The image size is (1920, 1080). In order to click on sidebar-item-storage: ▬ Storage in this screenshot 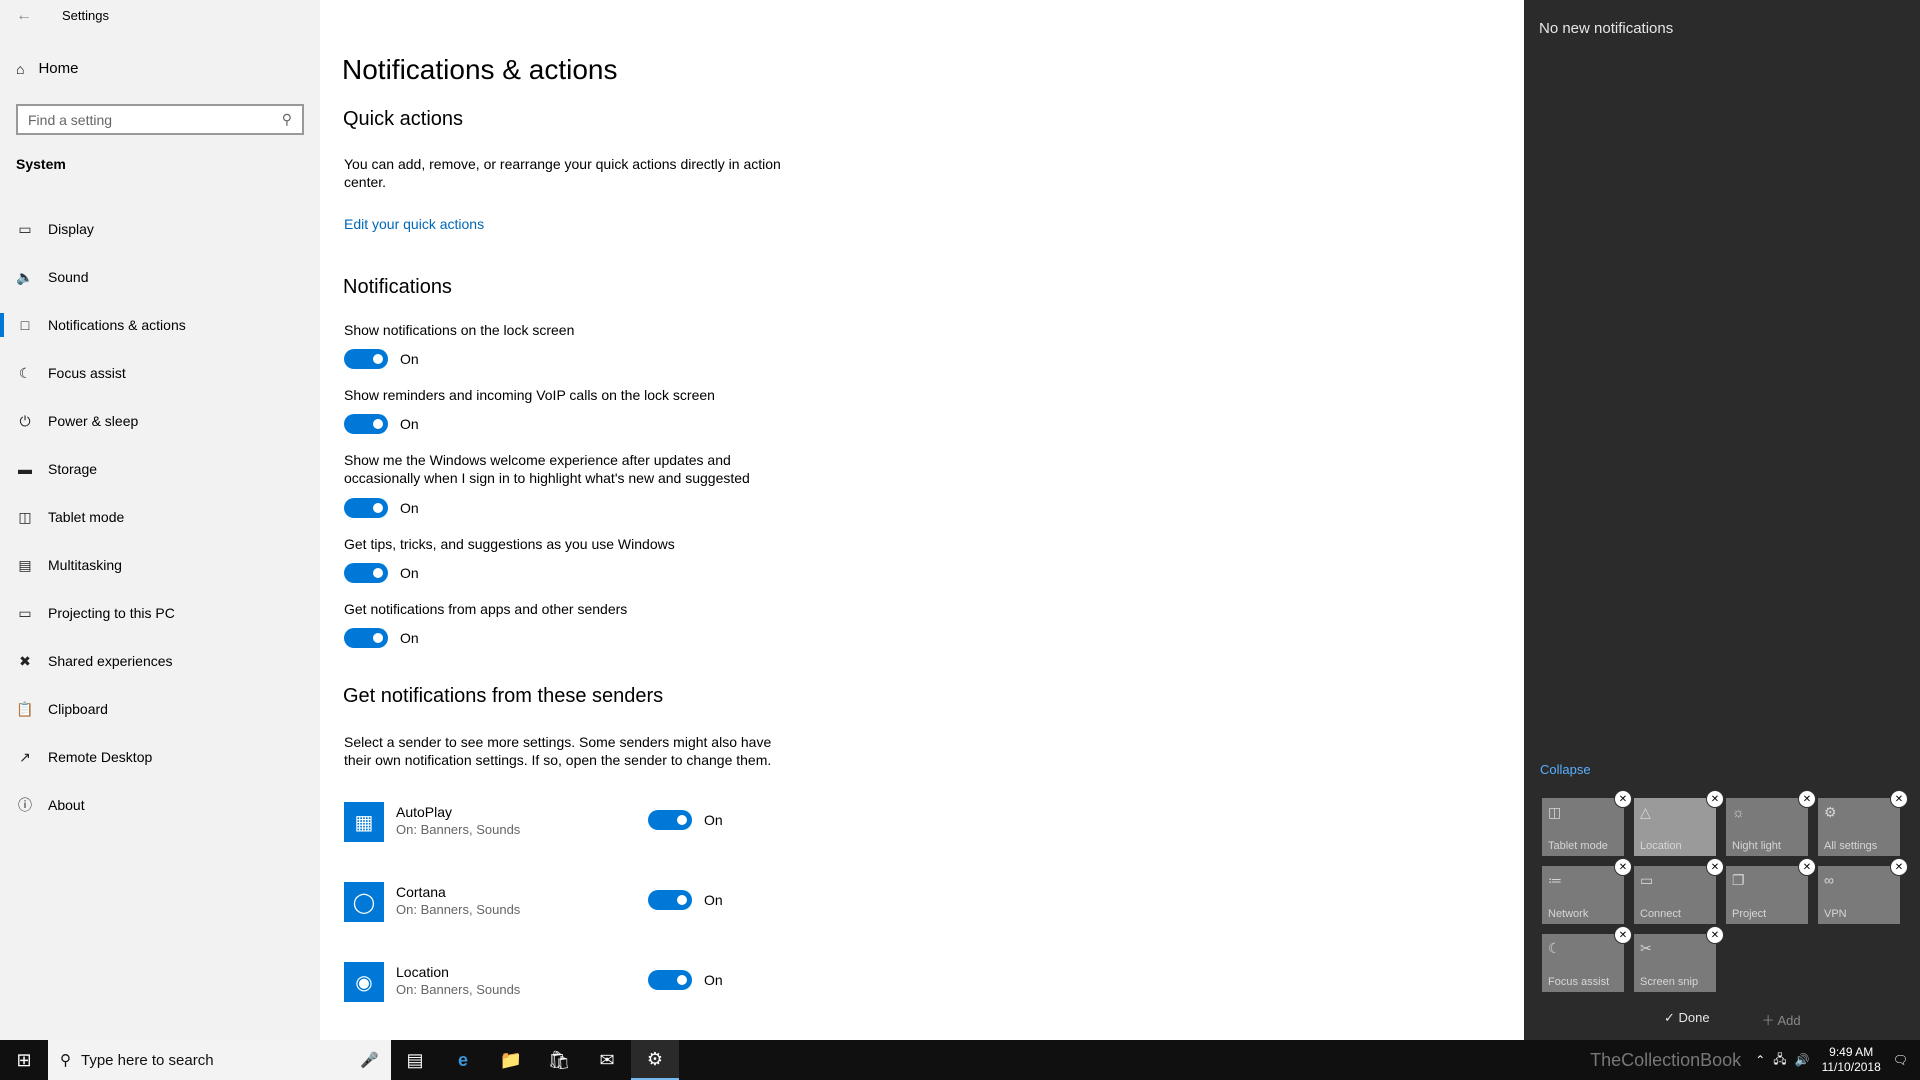, I will do `click(160, 469)`.